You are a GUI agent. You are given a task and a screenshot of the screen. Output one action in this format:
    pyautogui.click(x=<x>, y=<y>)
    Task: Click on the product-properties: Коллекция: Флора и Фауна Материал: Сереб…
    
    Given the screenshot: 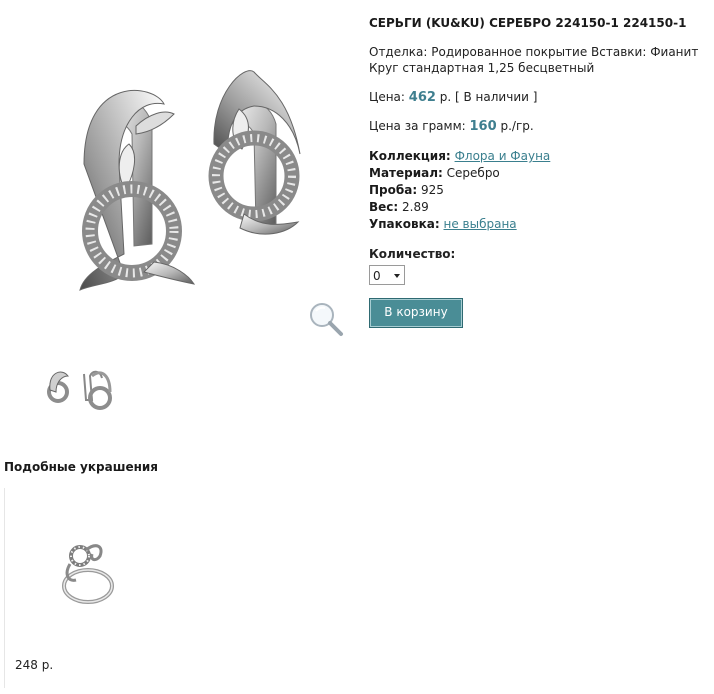 What is the action you would take?
    pyautogui.click(x=539, y=190)
    